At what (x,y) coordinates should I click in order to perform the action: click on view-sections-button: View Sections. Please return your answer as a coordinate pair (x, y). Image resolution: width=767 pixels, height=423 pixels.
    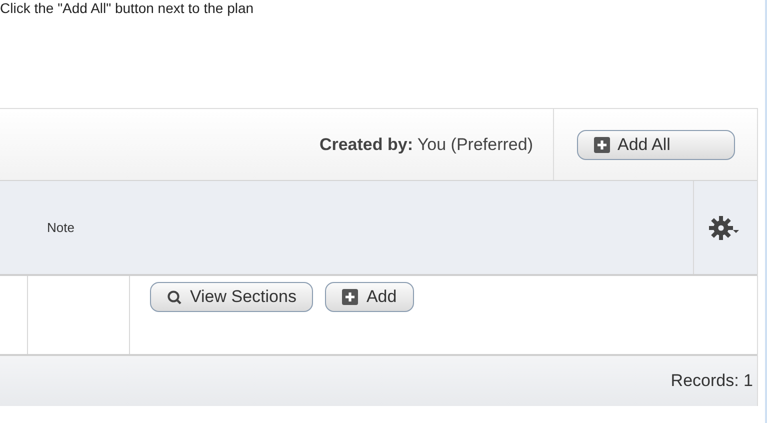
    Looking at the image, I should click on (232, 297).